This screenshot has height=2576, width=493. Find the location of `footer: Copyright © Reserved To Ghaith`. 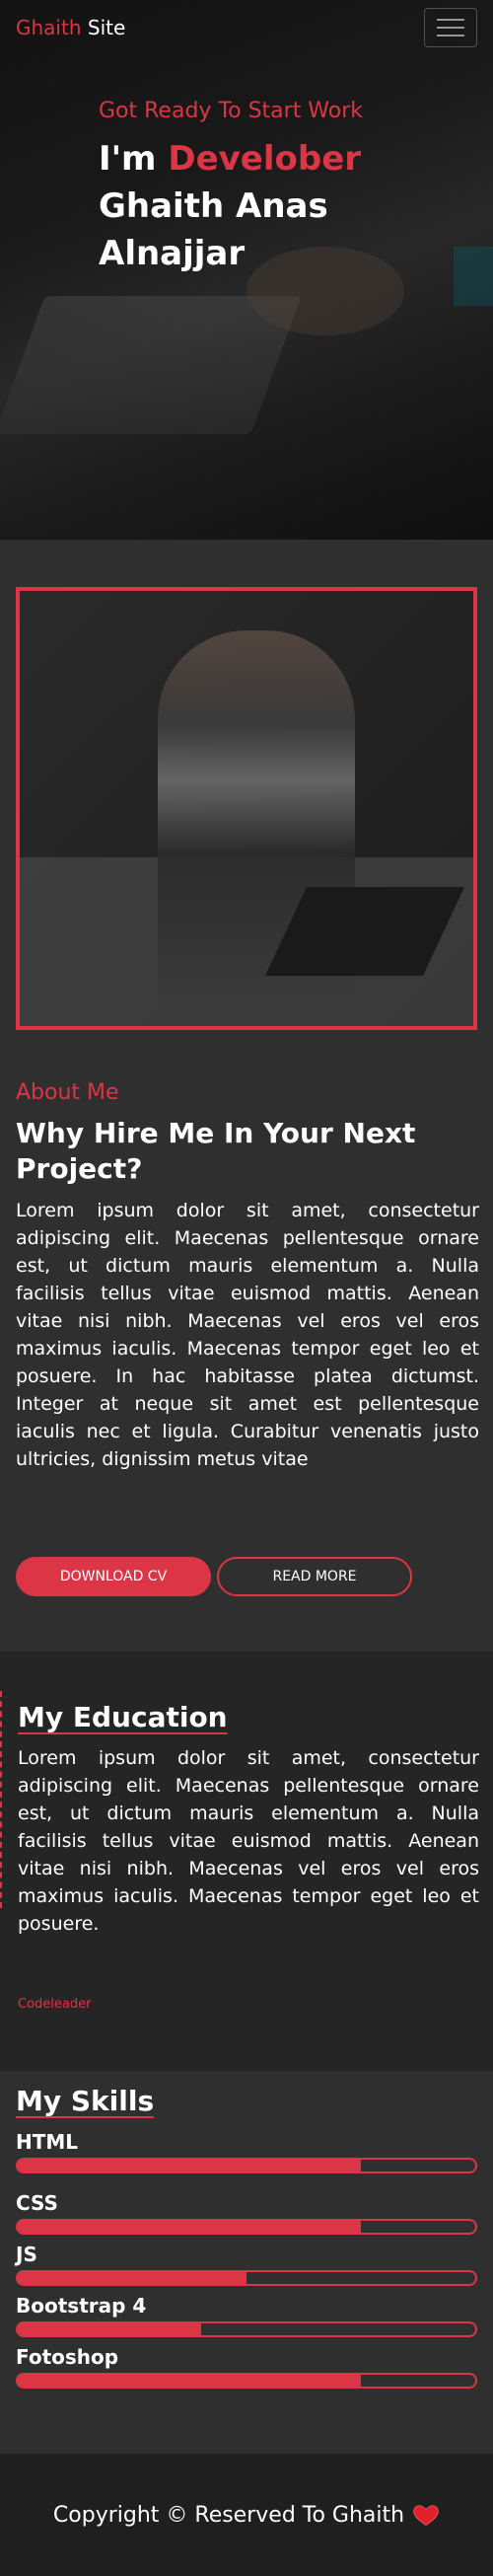

footer: Copyright © Reserved To Ghaith is located at coordinates (246, 2515).